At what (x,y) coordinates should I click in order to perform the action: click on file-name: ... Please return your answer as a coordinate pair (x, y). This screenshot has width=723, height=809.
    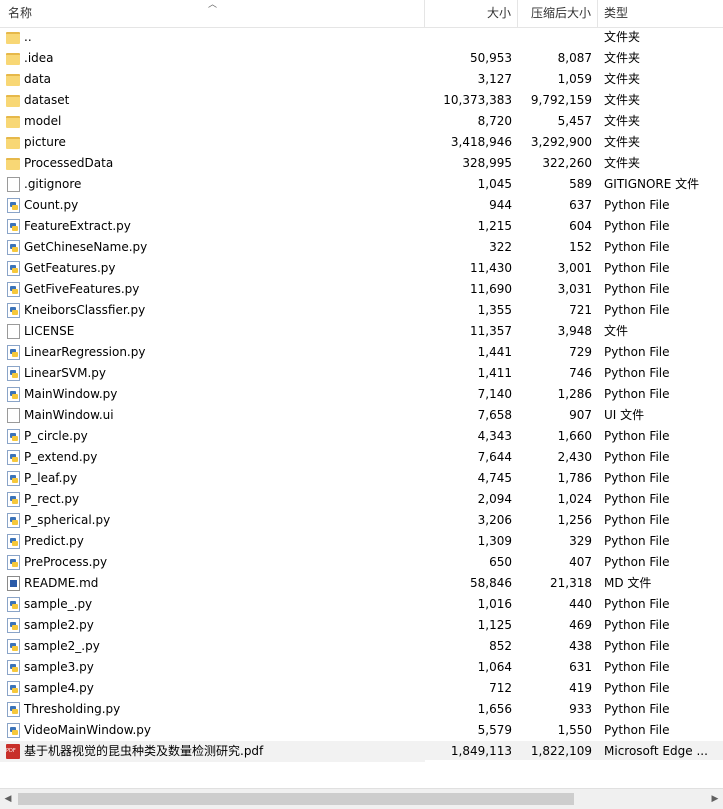
    Looking at the image, I should click on (28, 37).